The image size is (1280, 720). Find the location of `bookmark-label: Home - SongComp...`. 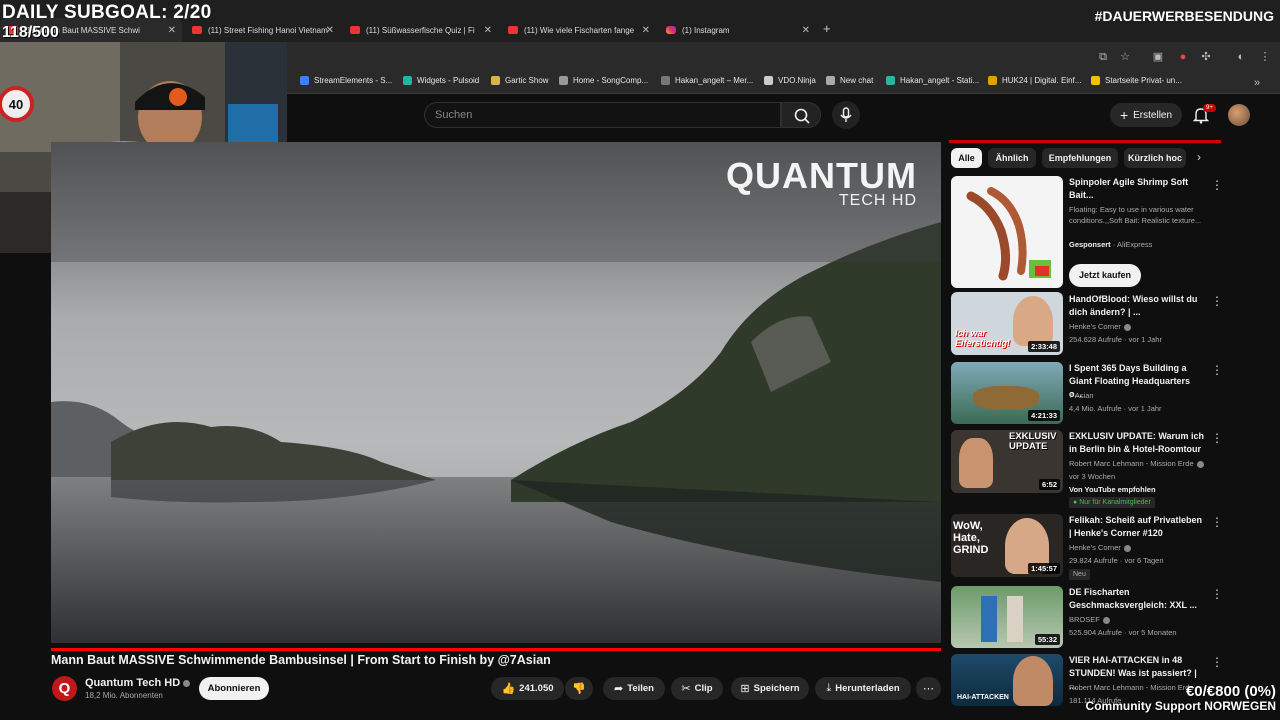

bookmark-label: Home - SongComp... is located at coordinates (611, 80).